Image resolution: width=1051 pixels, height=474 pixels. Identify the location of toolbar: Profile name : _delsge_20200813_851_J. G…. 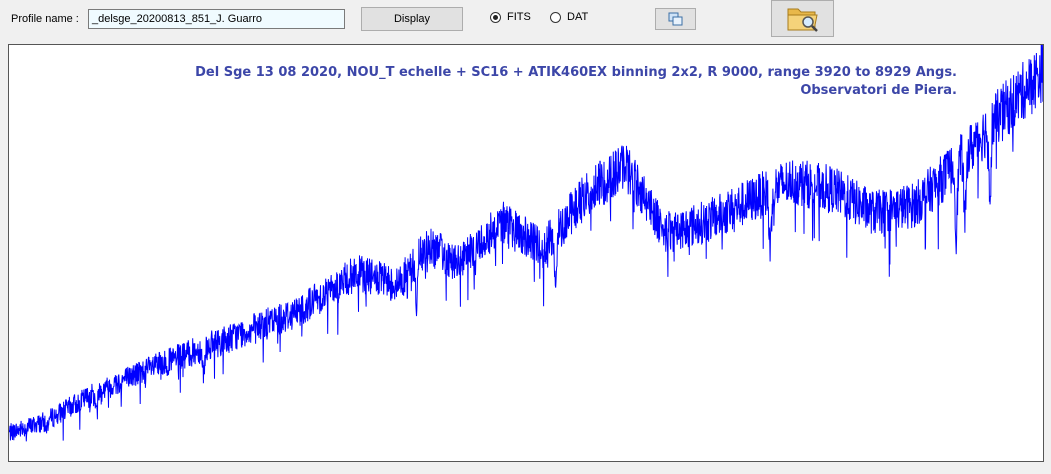
(525, 22).